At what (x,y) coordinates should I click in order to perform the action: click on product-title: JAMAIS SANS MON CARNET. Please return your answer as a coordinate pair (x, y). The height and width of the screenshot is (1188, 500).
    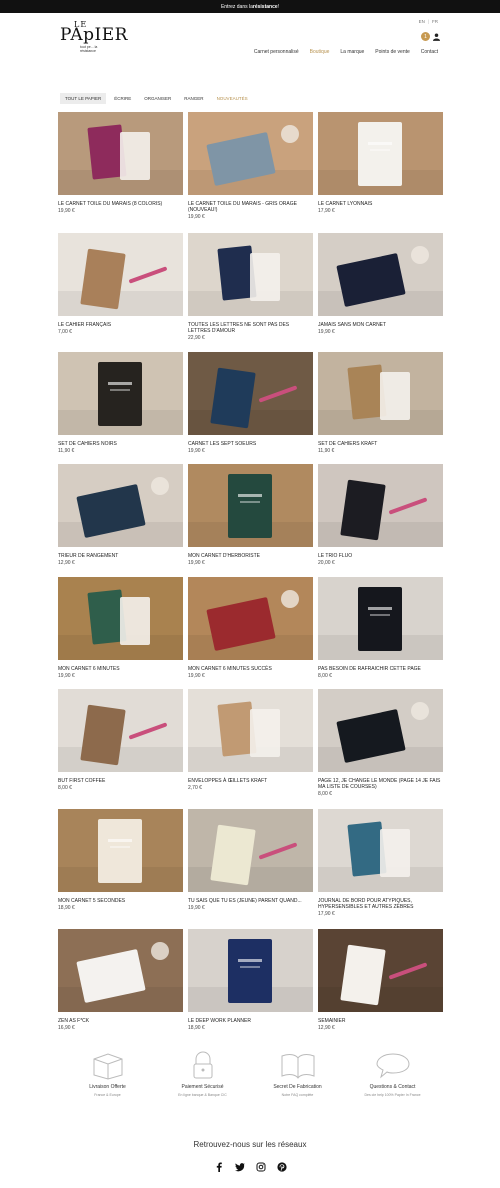
    Looking at the image, I should click on (380, 325).